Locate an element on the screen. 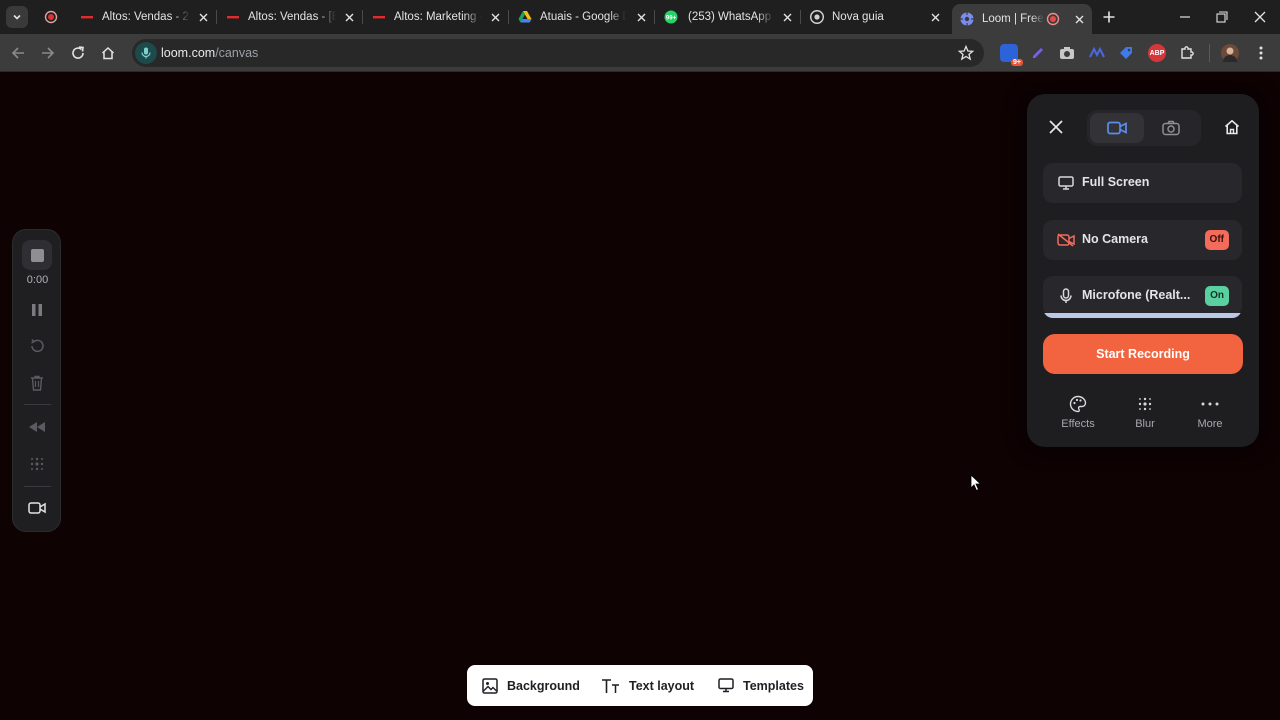 The width and height of the screenshot is (1280, 720). pause-button is located at coordinates (37, 310).